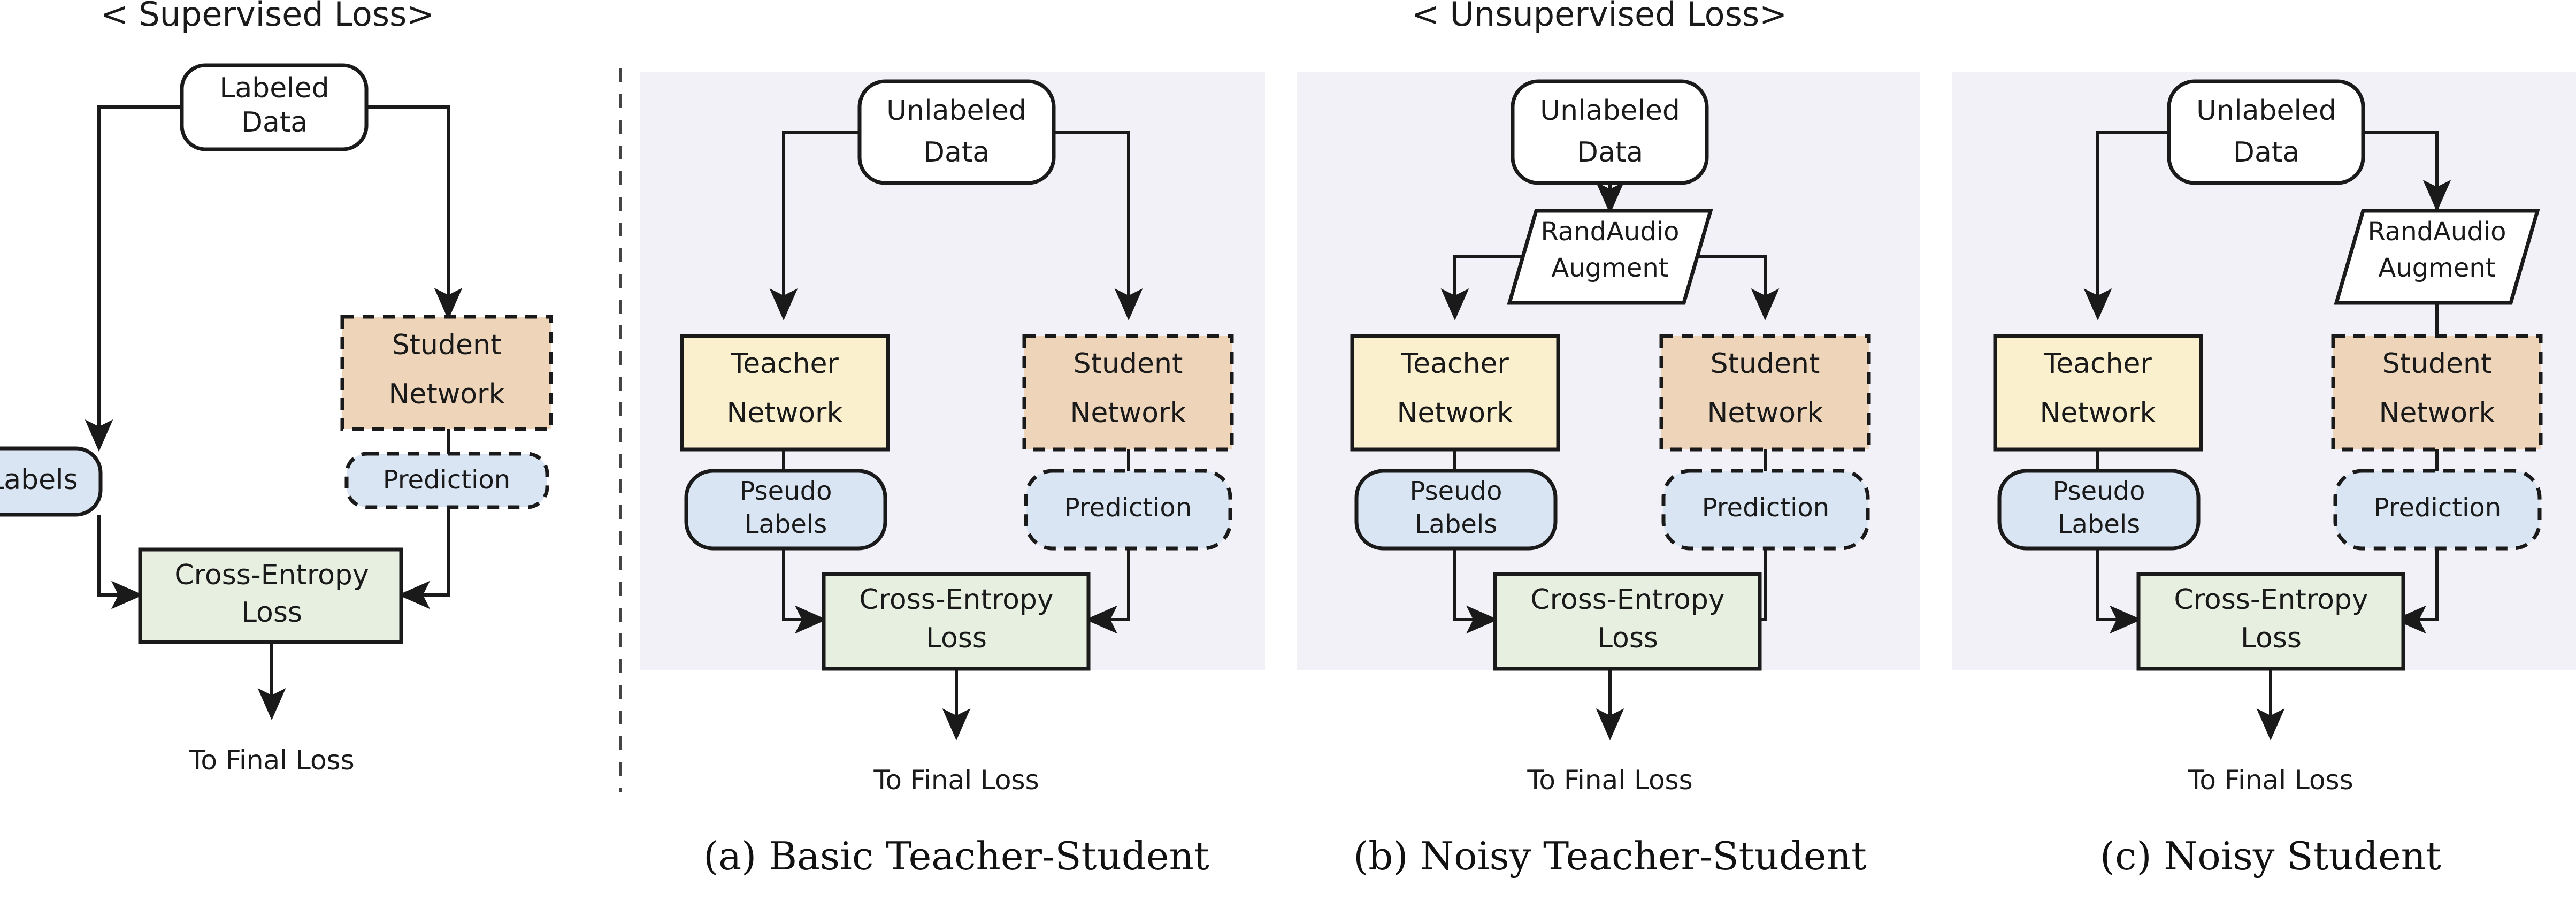 Image resolution: width=2576 pixels, height=901 pixels. What do you see at coordinates (2271, 600) in the screenshot?
I see `node-c-loss-line1: Cross-Entropy` at bounding box center [2271, 600].